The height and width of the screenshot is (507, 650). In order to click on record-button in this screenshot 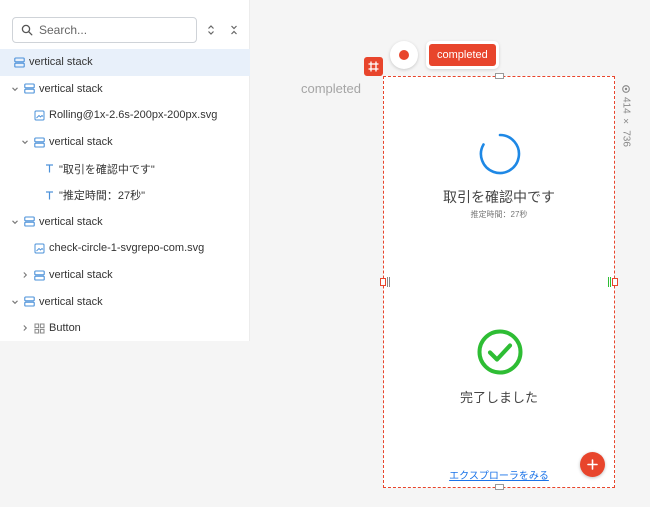, I will do `click(404, 55)`.